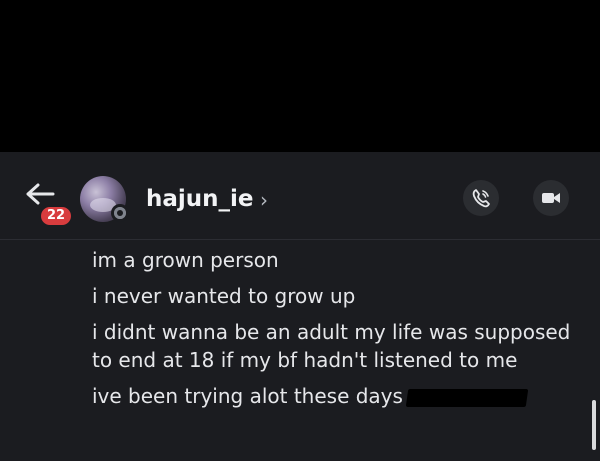  Describe the element at coordinates (342, 296) in the screenshot. I see `message-text: i never wanted to grow up` at that location.